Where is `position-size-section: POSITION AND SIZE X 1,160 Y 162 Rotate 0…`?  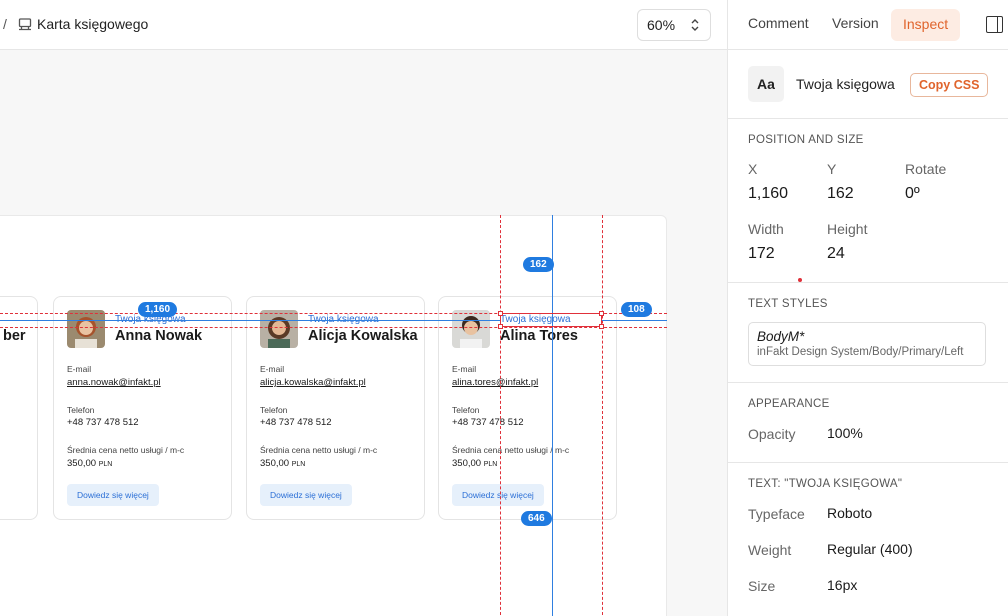 position-size-section: POSITION AND SIZE X 1,160 Y 162 Rotate 0… is located at coordinates (868, 201).